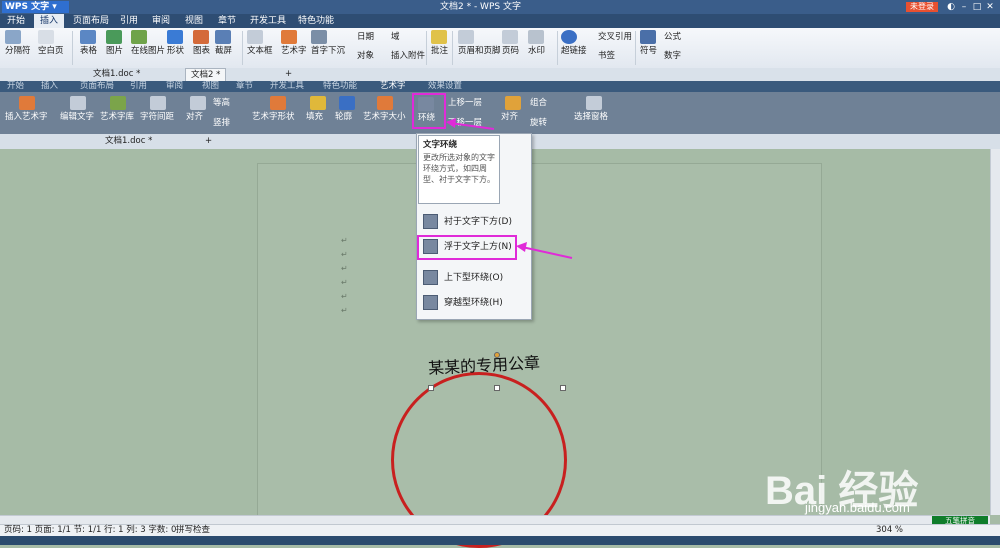 This screenshot has width=1000, height=548. I want to click on online-image-icon, so click(139, 37).